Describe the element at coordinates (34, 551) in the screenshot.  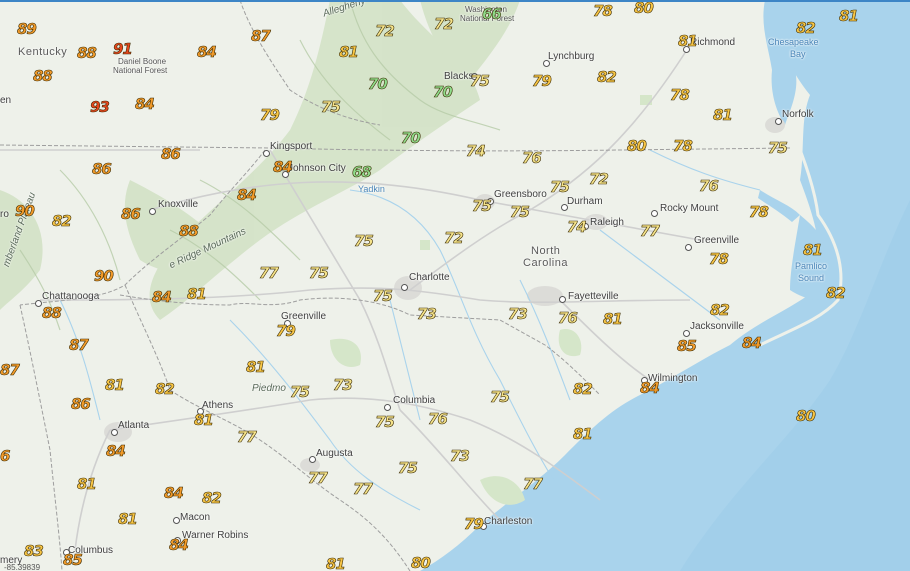
I see `temperature-marker: 83` at that location.